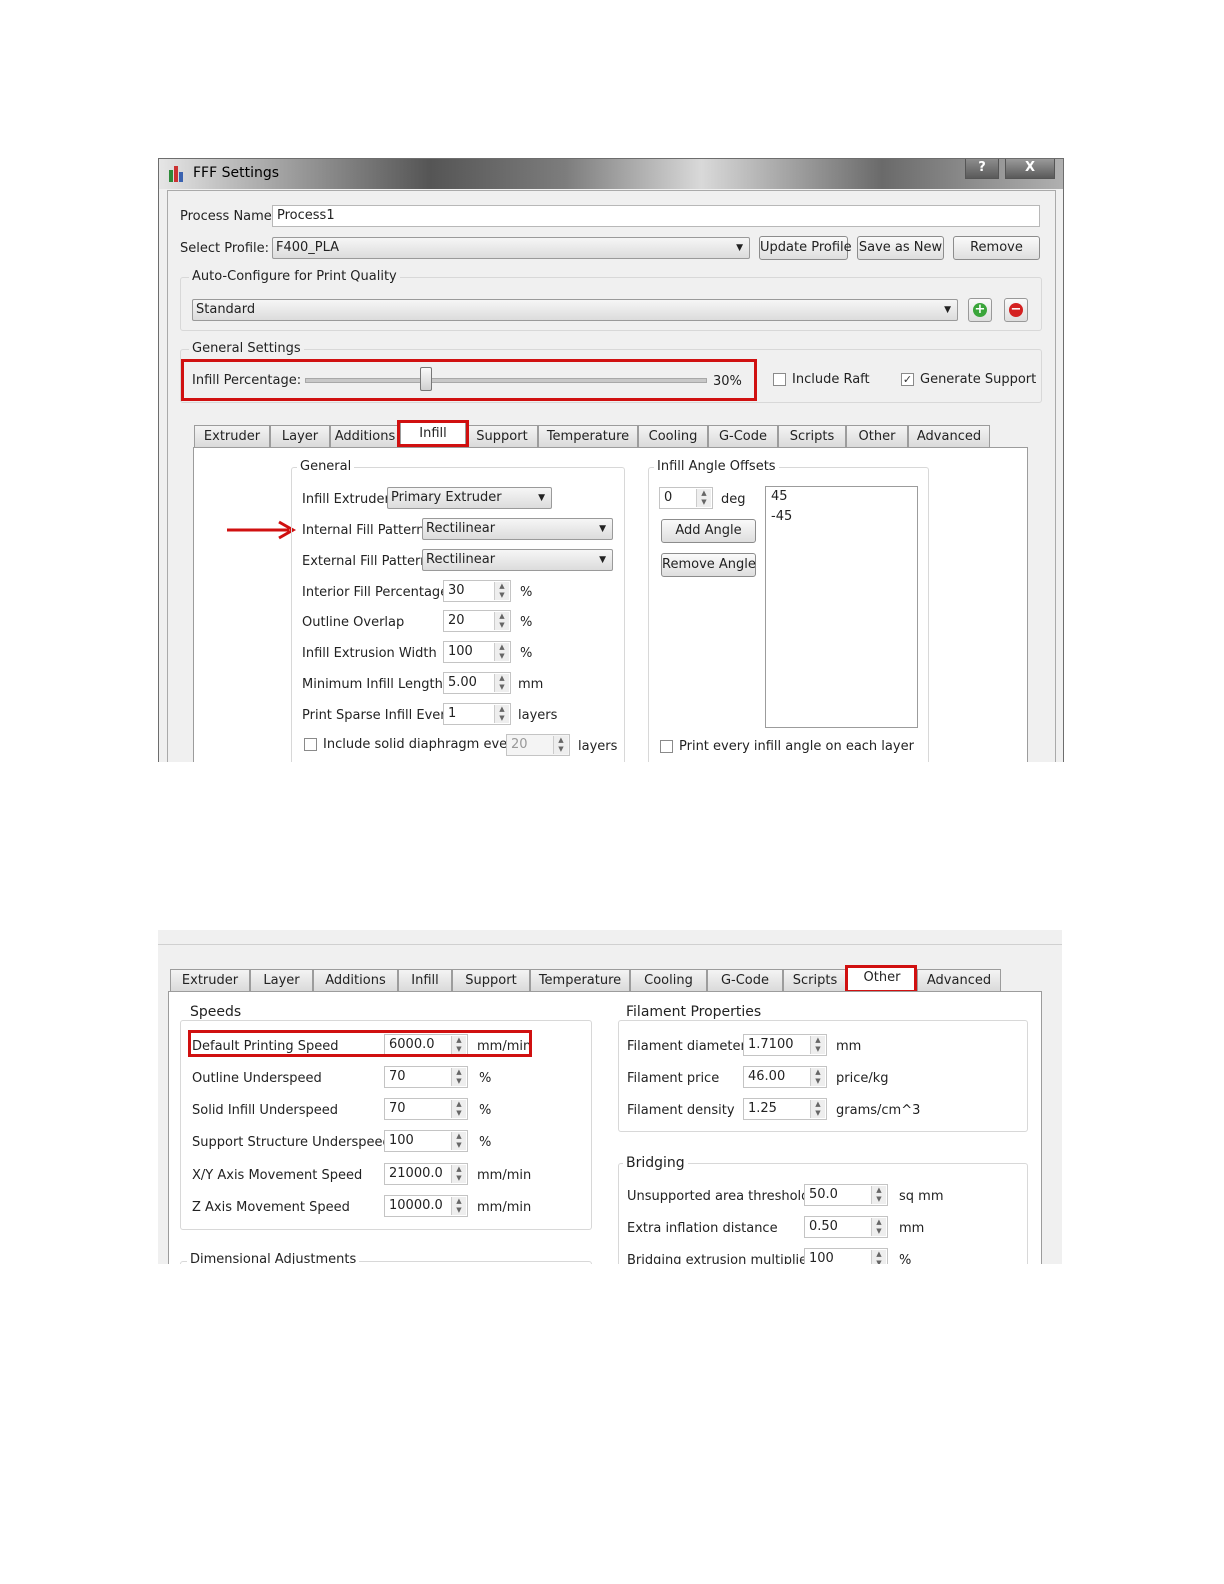  I want to click on bridging-multiplier-input: 100 ▲ ▼, so click(846, 1256).